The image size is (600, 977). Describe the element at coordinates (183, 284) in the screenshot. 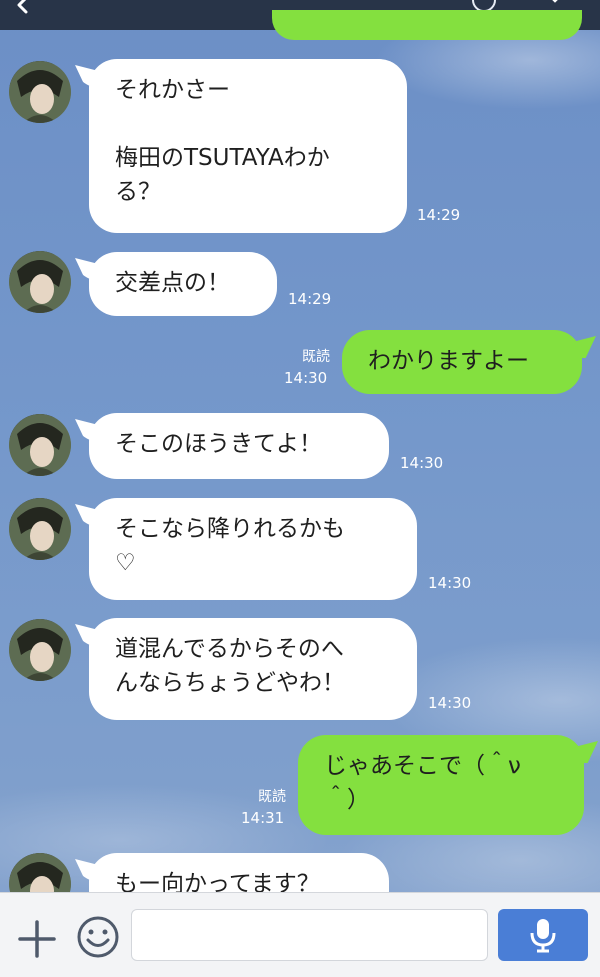

I see `message-bubble: 交差点の！` at that location.